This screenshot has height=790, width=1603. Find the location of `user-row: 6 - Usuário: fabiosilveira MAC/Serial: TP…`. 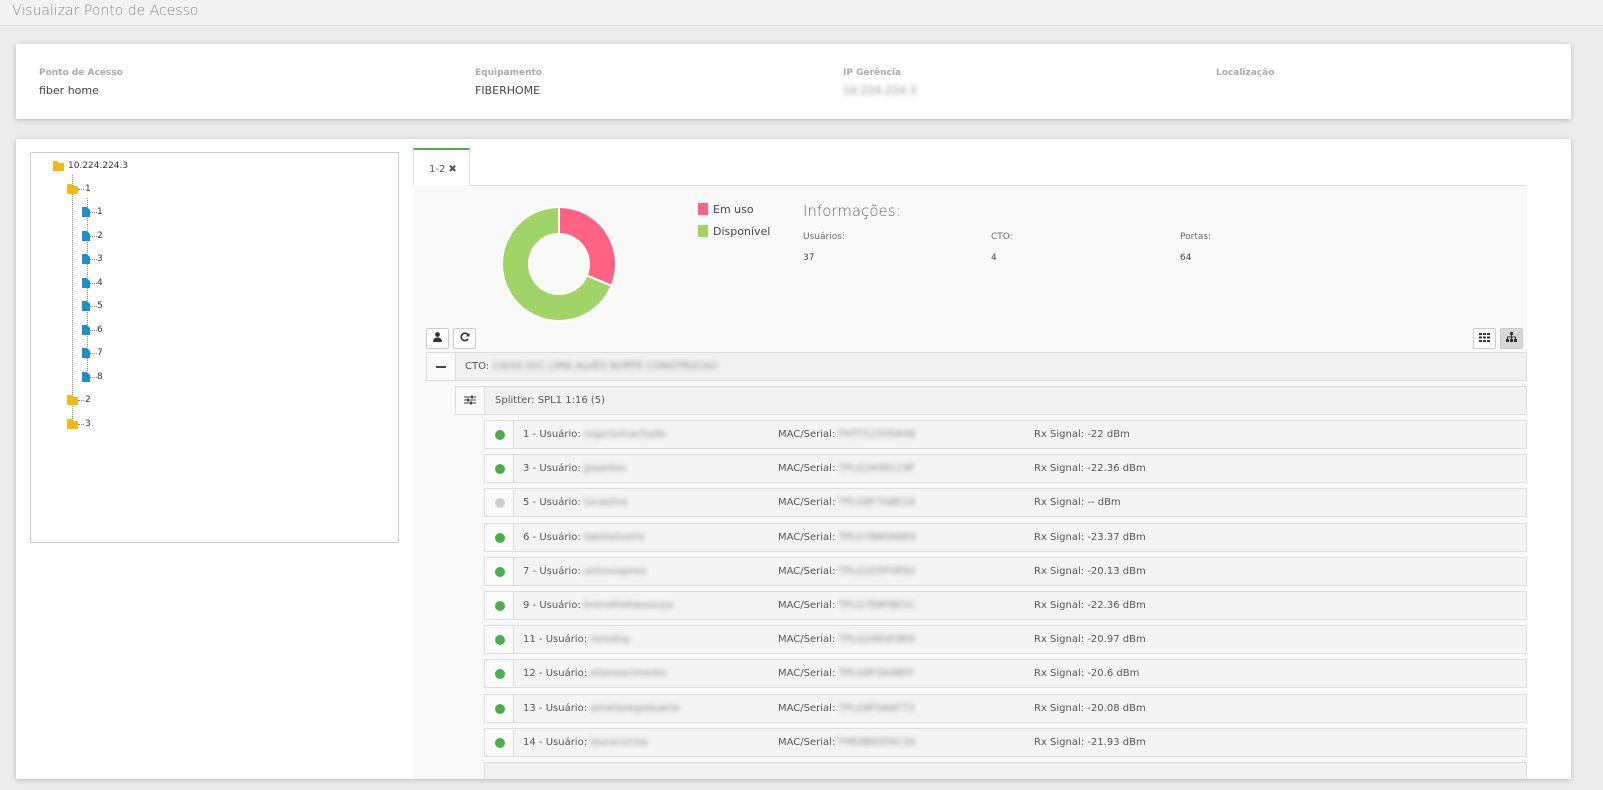

user-row: 6 - Usuário: fabiosilveira MAC/Serial: TP… is located at coordinates (1005, 537).